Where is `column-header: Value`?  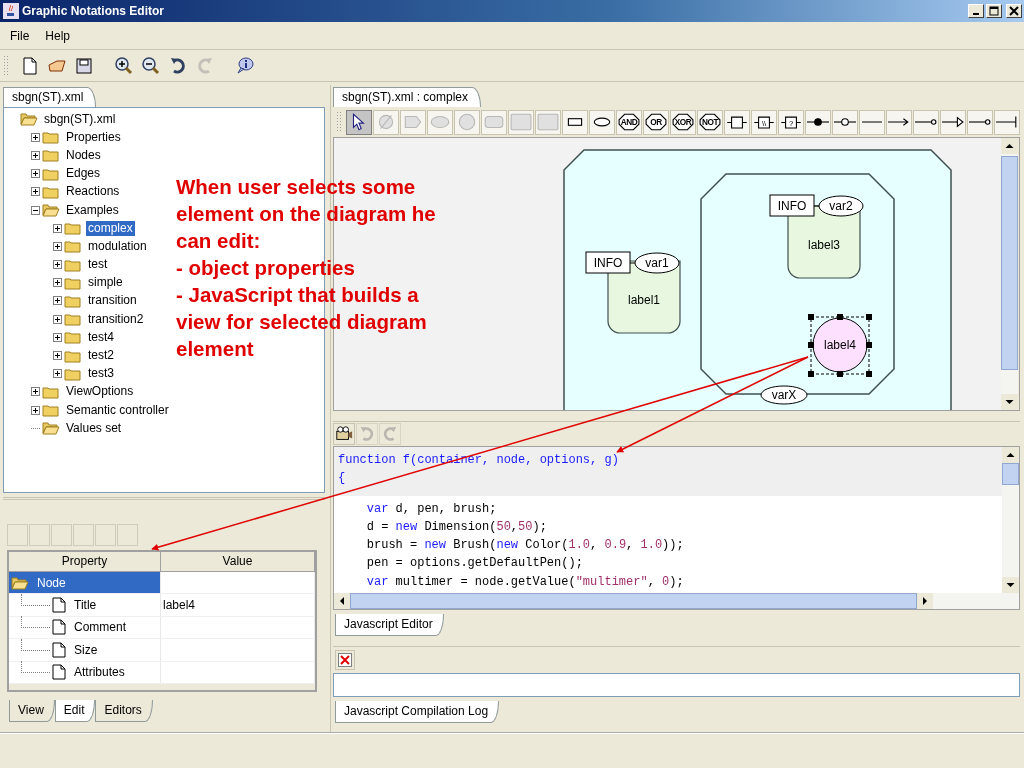 column-header: Value is located at coordinates (238, 562).